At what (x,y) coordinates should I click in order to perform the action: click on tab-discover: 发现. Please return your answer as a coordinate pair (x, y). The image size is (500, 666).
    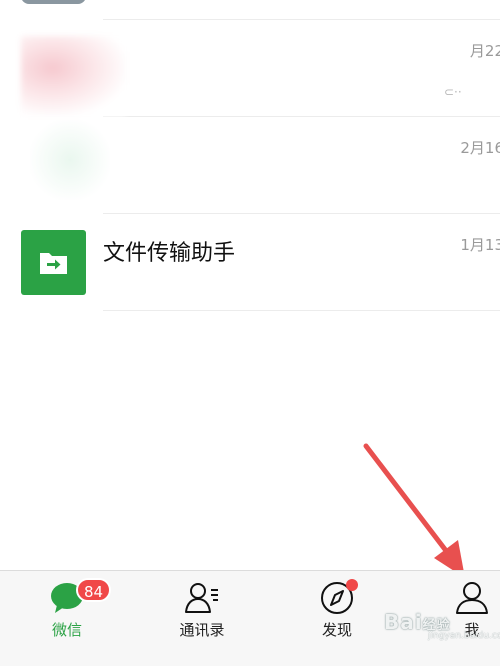
    Looking at the image, I should click on (337, 618).